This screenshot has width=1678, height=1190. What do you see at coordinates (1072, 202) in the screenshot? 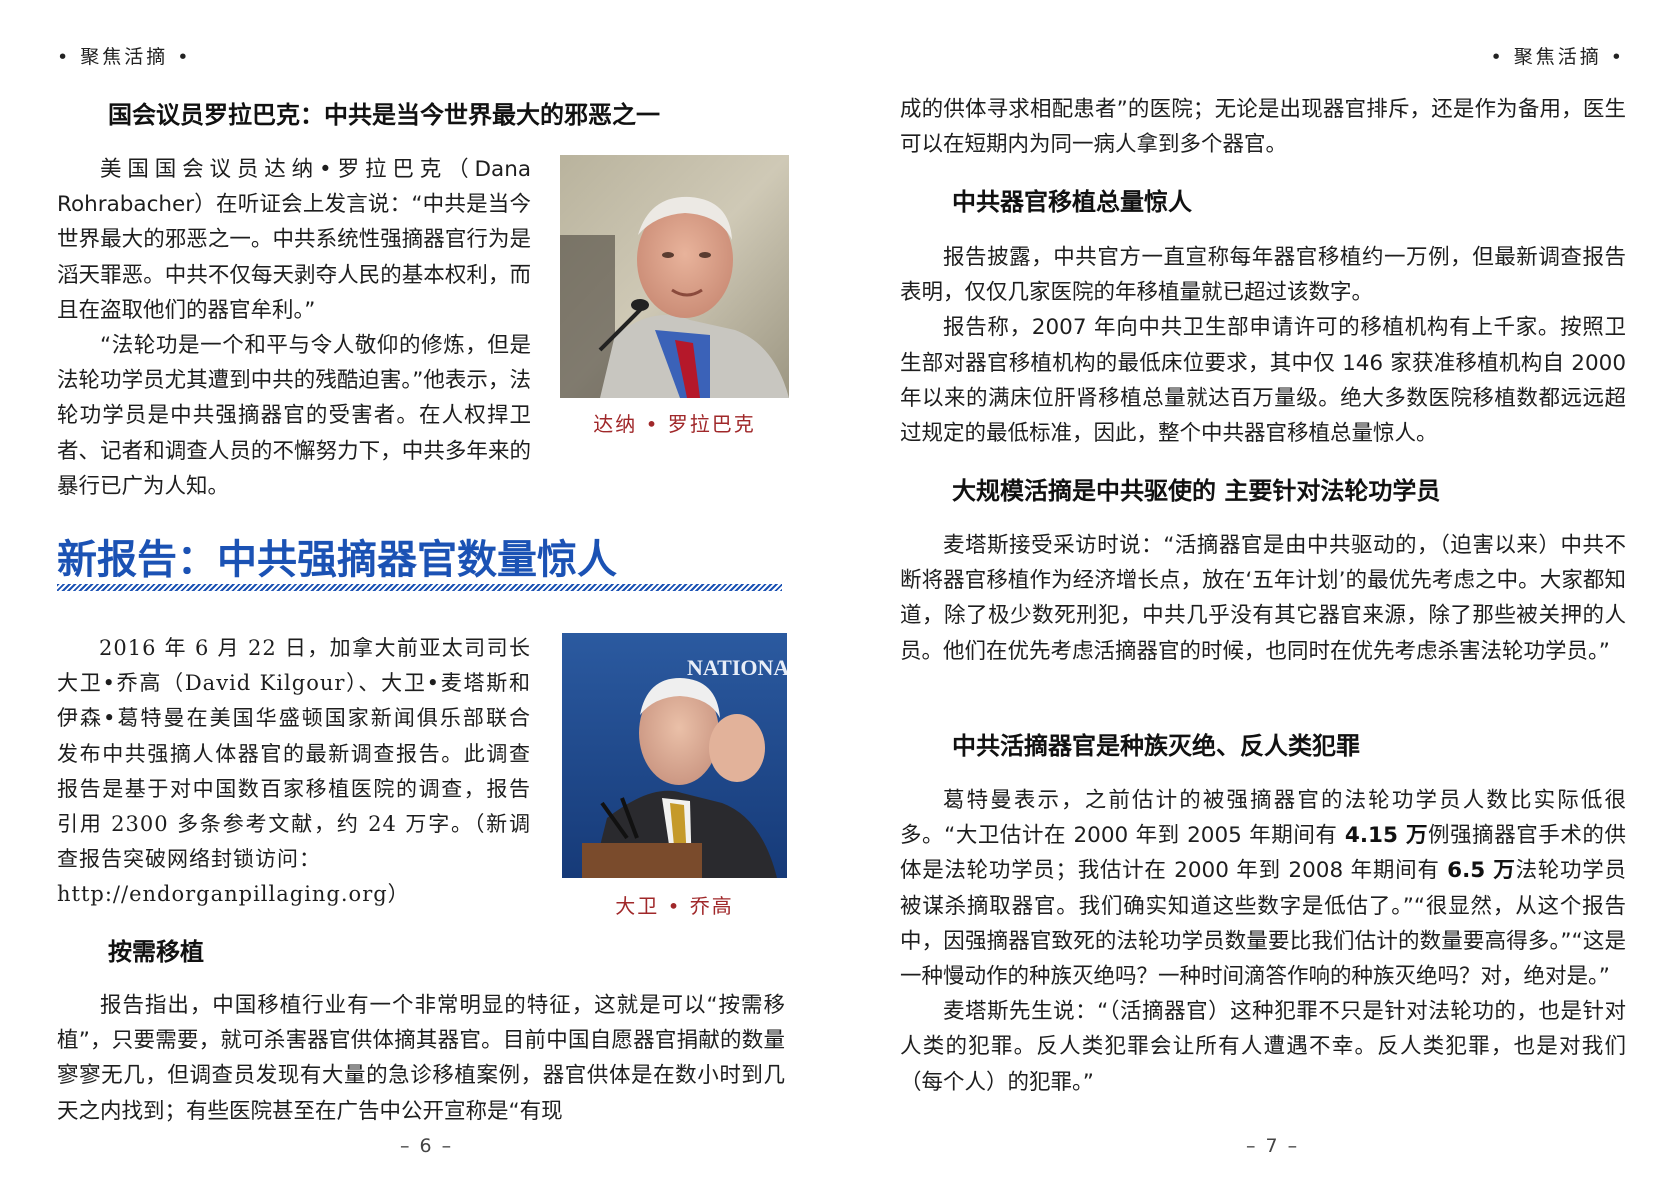
I see `subhead-total-volume: 中共器官移植总量惊人` at bounding box center [1072, 202].